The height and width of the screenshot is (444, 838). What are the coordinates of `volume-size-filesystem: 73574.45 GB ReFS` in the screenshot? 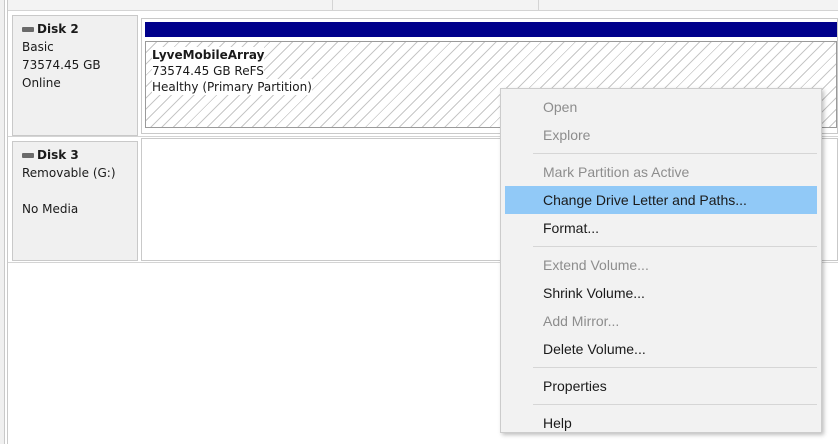 It's located at (208, 71).